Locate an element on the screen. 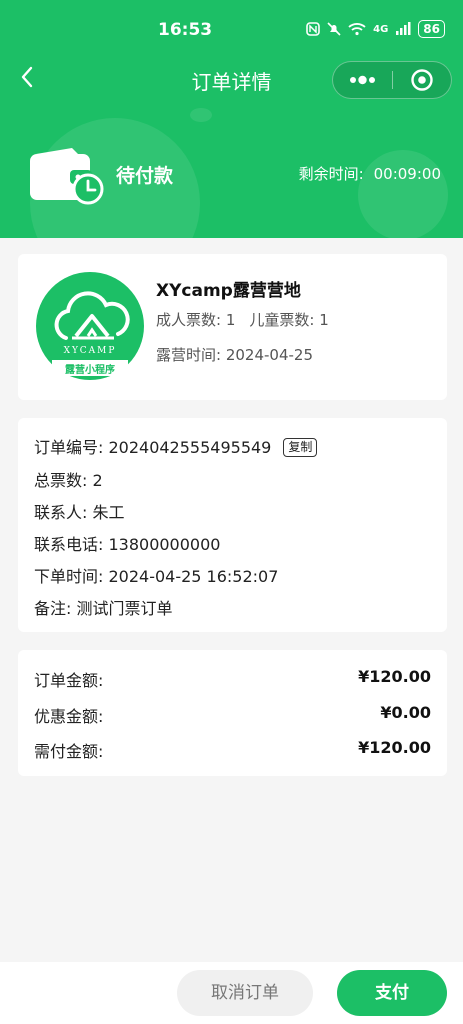 The width and height of the screenshot is (463, 1024). contact-phone: 联系电话: 13800000000 is located at coordinates (127, 544).